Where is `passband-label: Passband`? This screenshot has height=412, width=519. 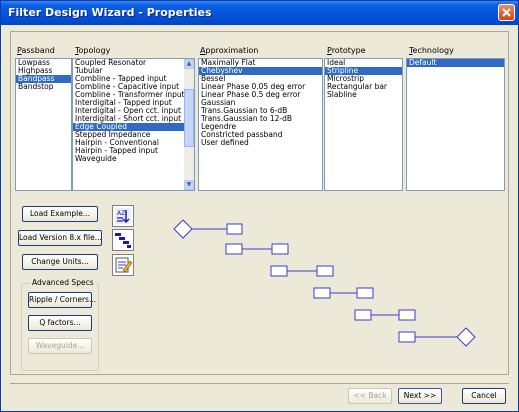
passband-label: Passband is located at coordinates (36, 50).